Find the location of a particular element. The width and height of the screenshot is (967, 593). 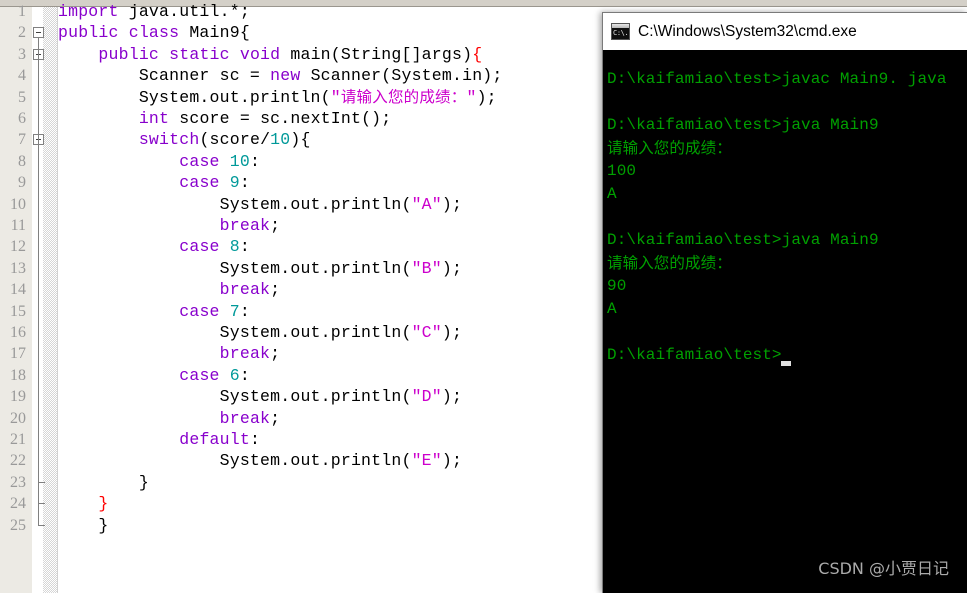

code-token: Scanner sc = is located at coordinates (164, 76).